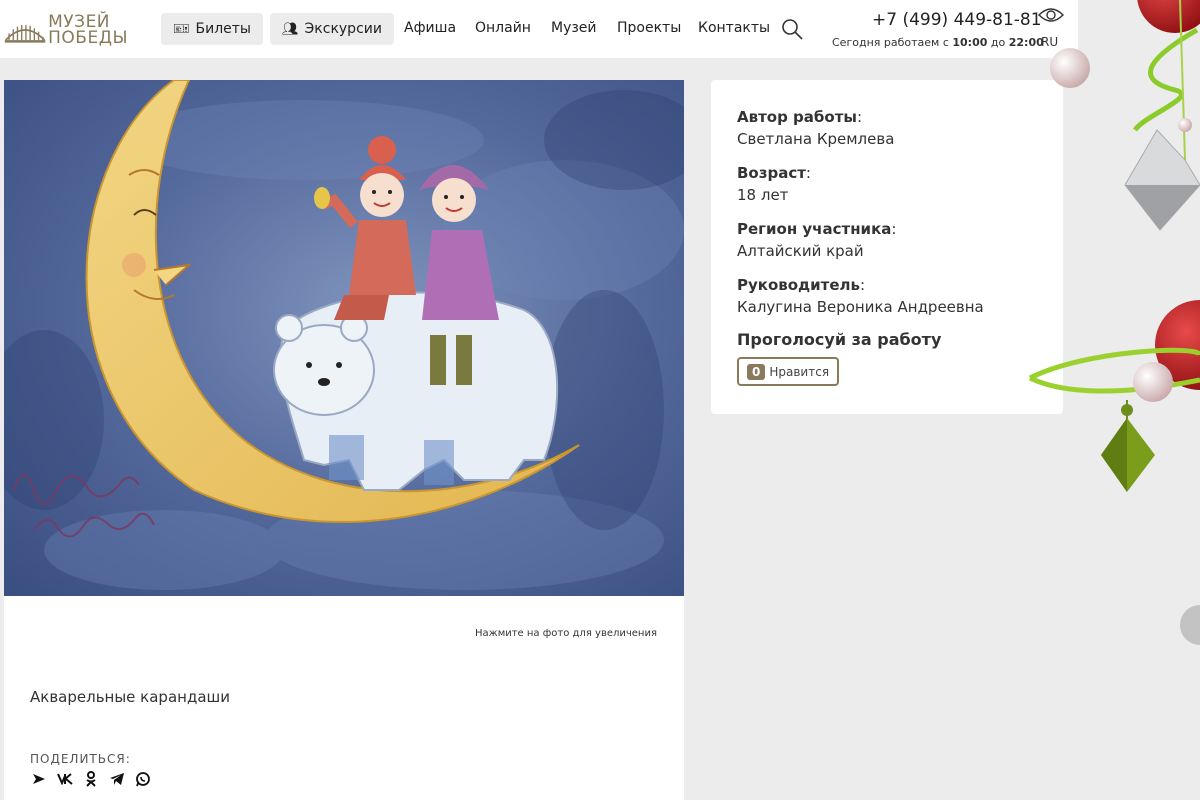  Describe the element at coordinates (223, 29) in the screenshot. I see `tickets-label: Билеты` at that location.